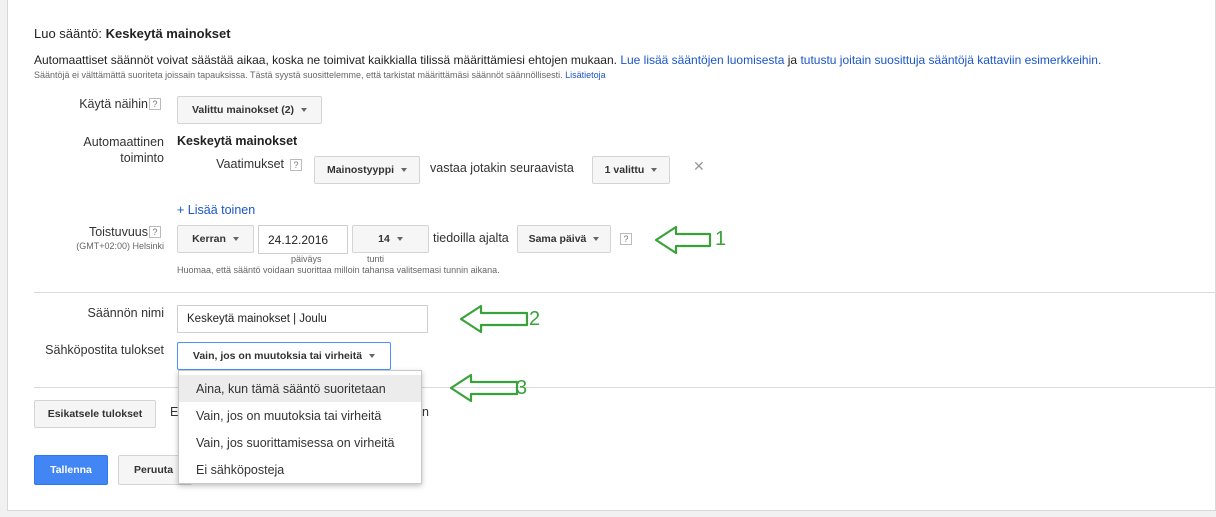 This screenshot has height=517, width=1216. Describe the element at coordinates (155, 232) in the screenshot. I see `frequency-help-icon: ?` at that location.